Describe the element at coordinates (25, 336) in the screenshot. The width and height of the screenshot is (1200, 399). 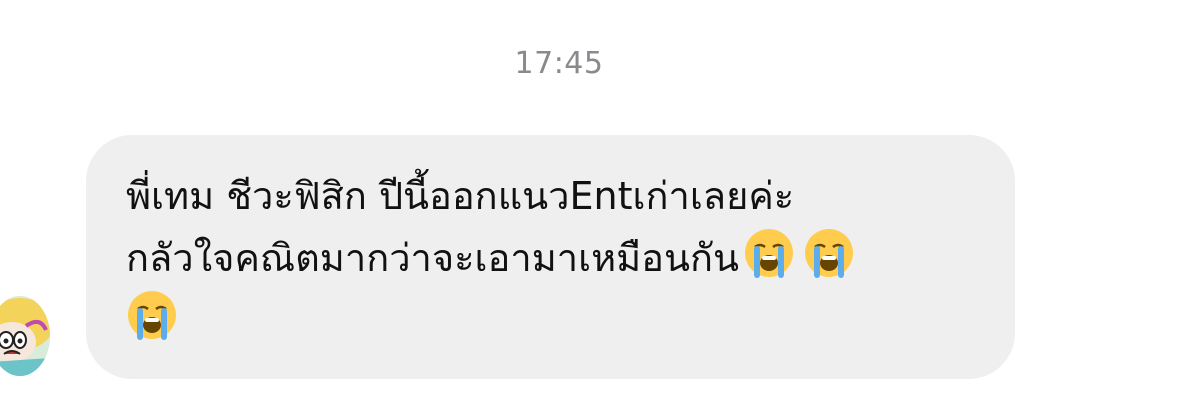
I see `sender-avatar` at that location.